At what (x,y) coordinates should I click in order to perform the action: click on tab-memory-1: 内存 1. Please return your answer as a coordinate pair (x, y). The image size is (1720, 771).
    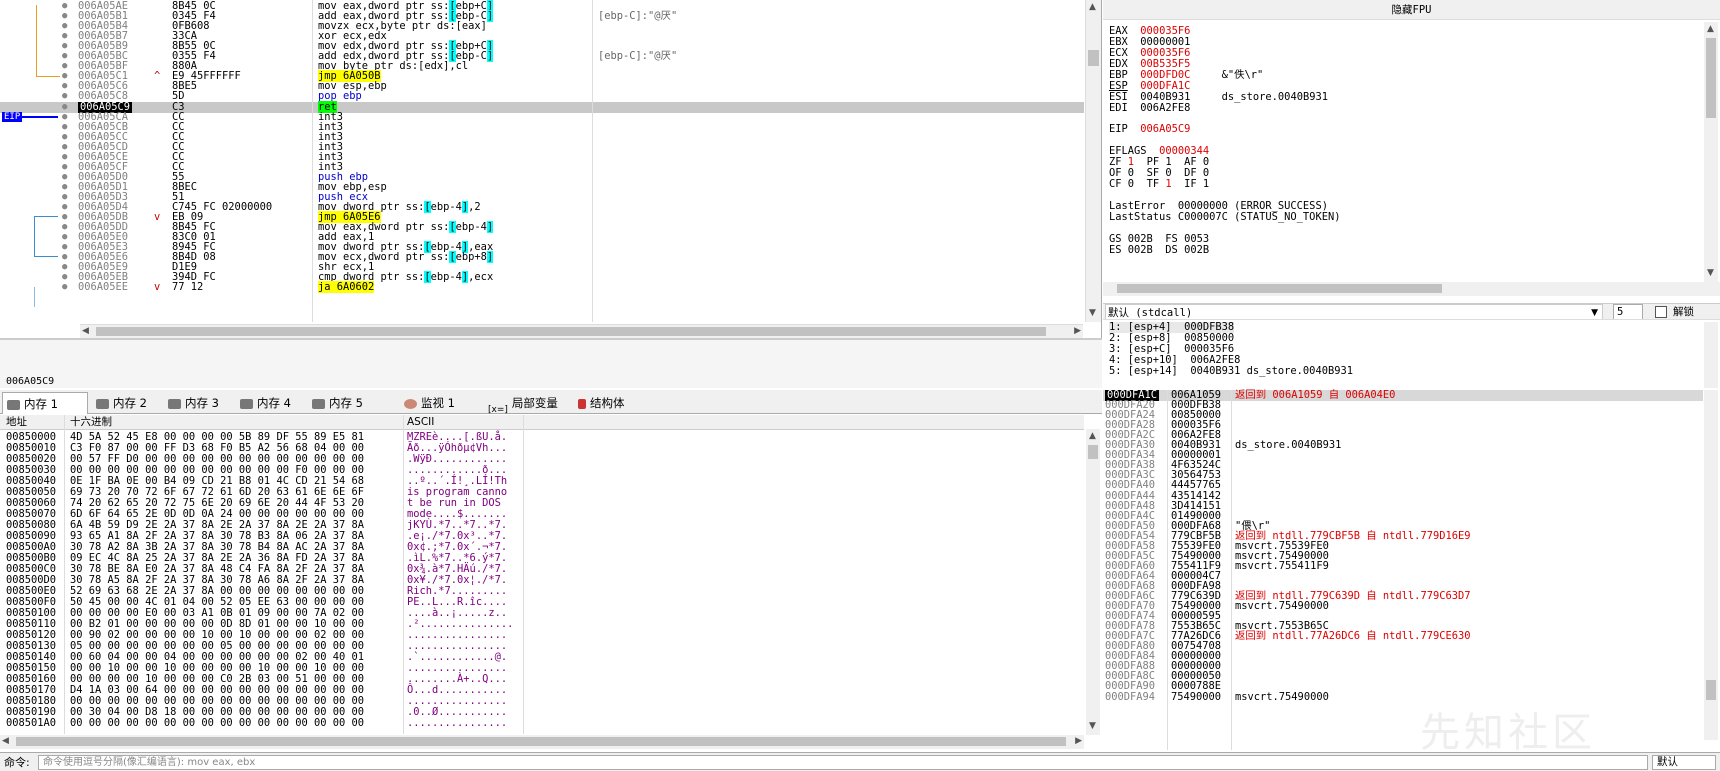
    Looking at the image, I should click on (45, 403).